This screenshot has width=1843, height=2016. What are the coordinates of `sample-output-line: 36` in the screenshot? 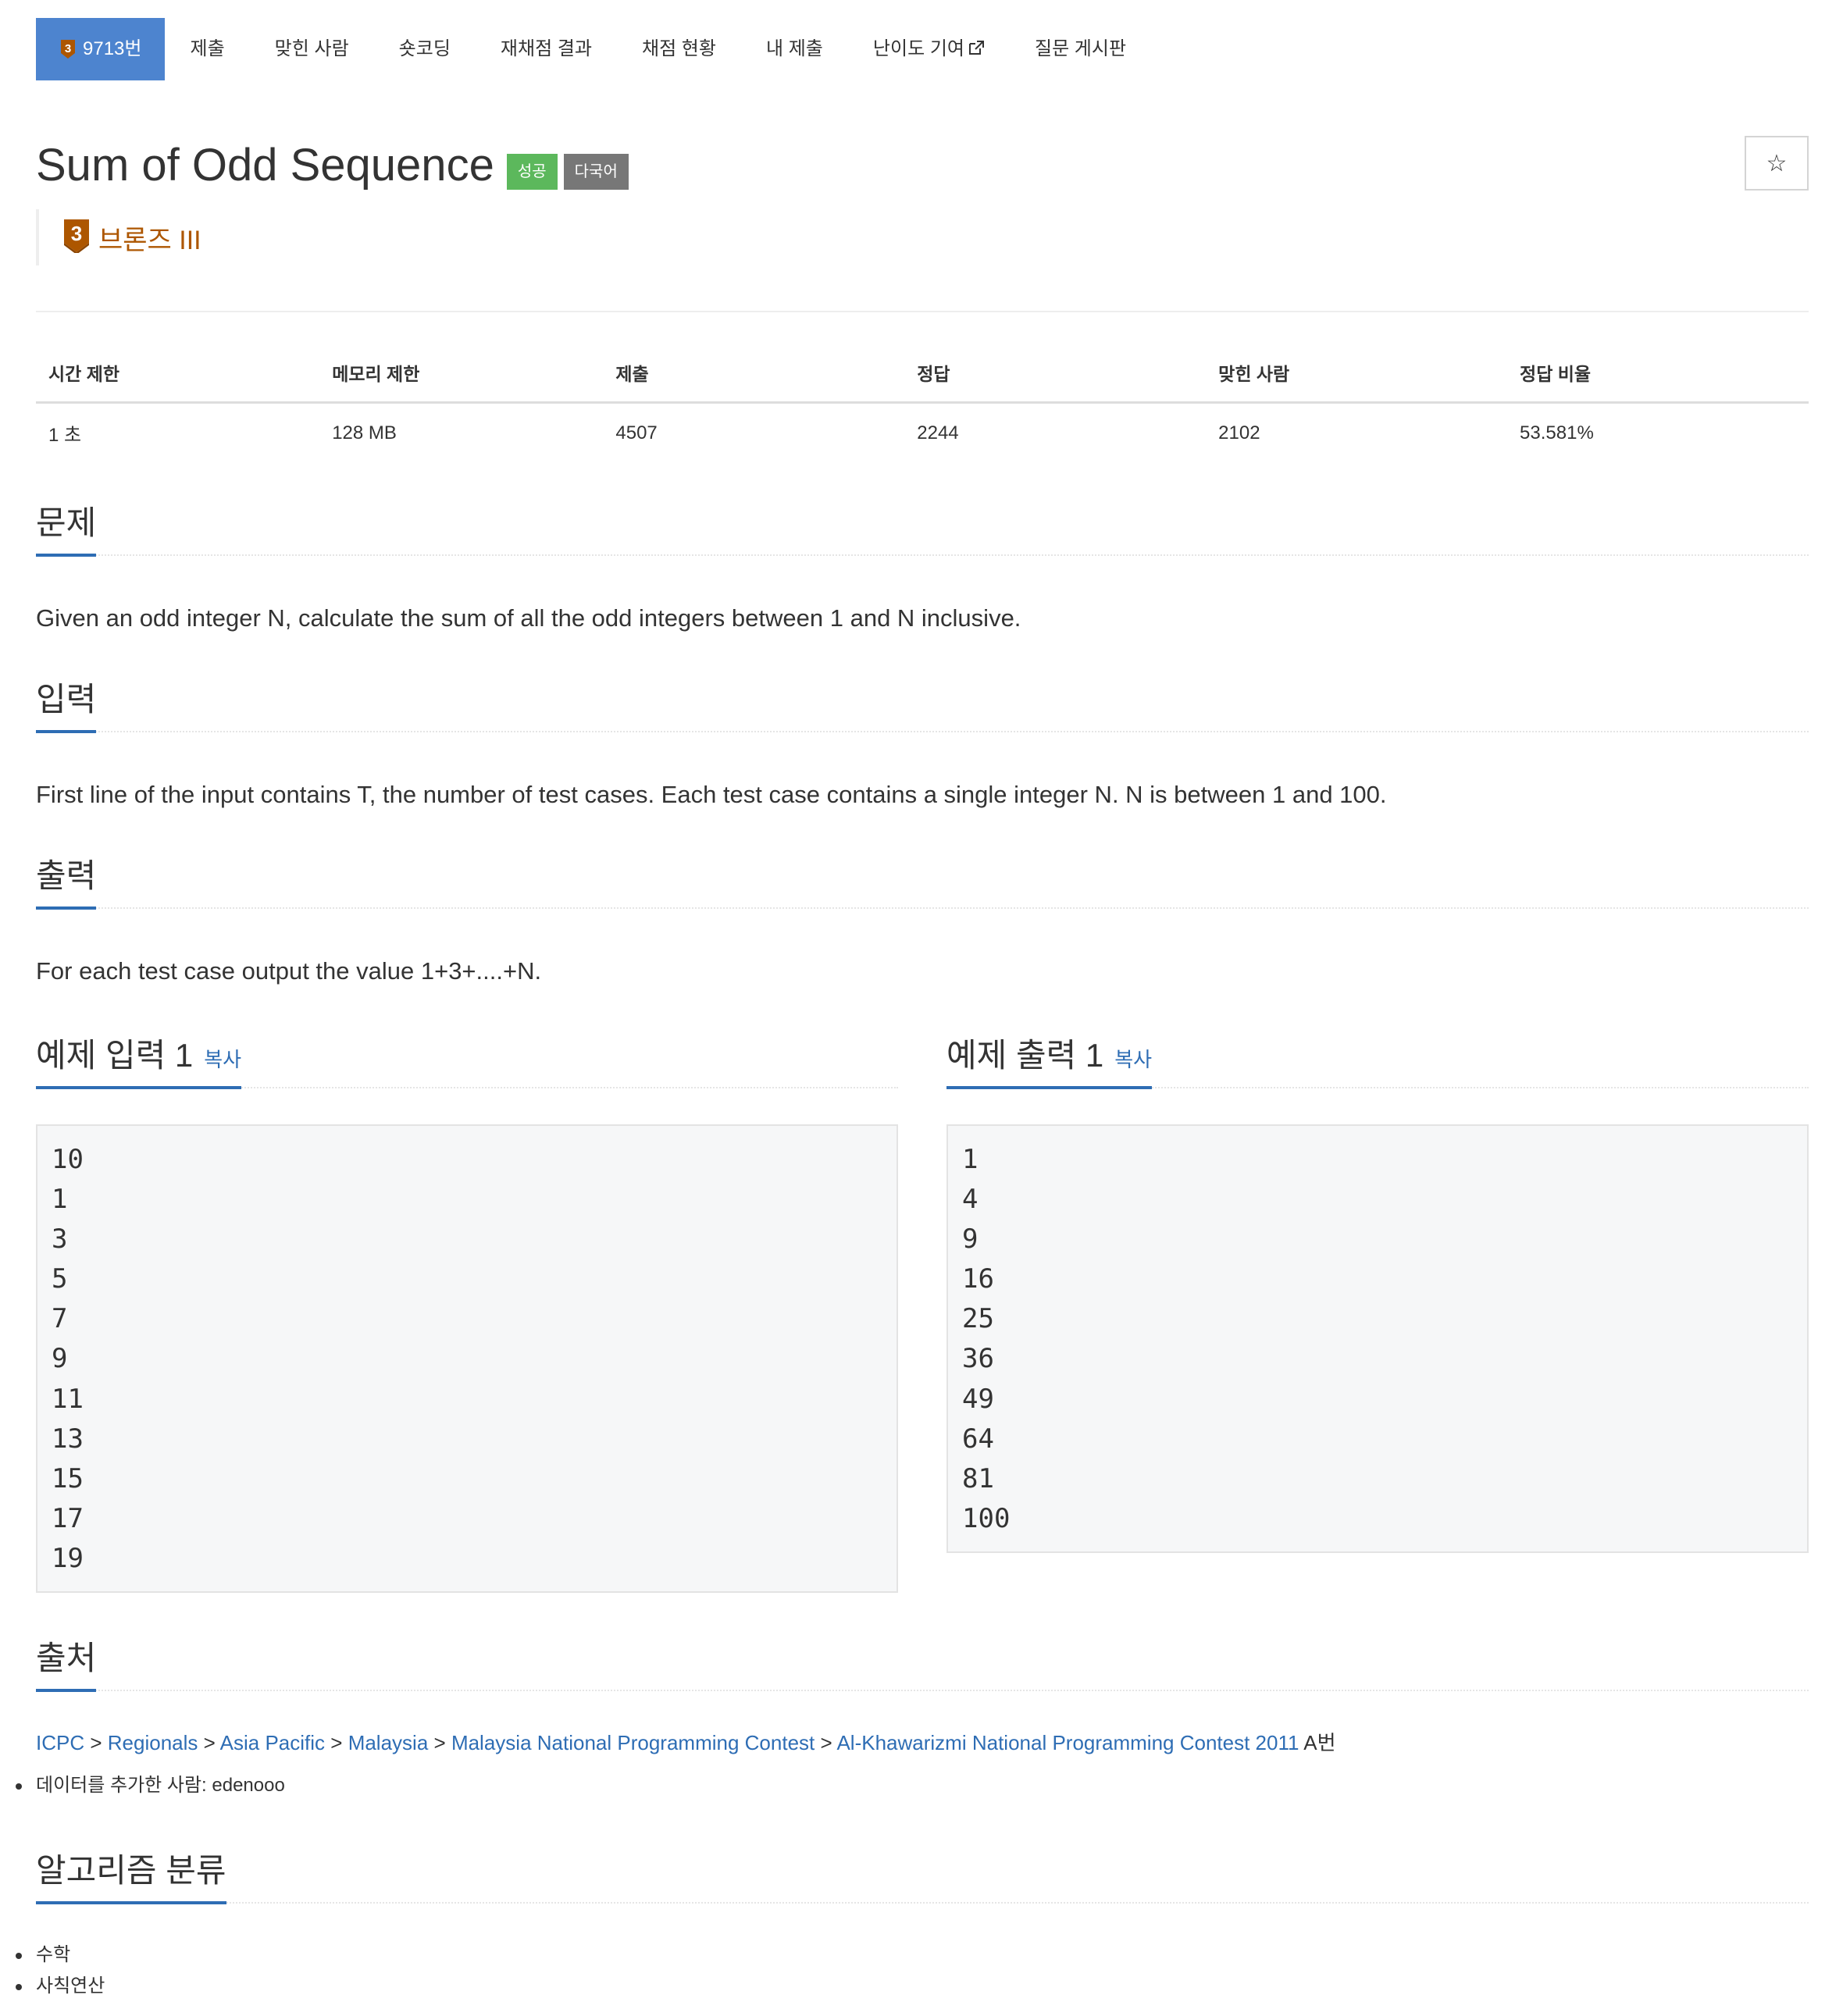 It's located at (978, 1359).